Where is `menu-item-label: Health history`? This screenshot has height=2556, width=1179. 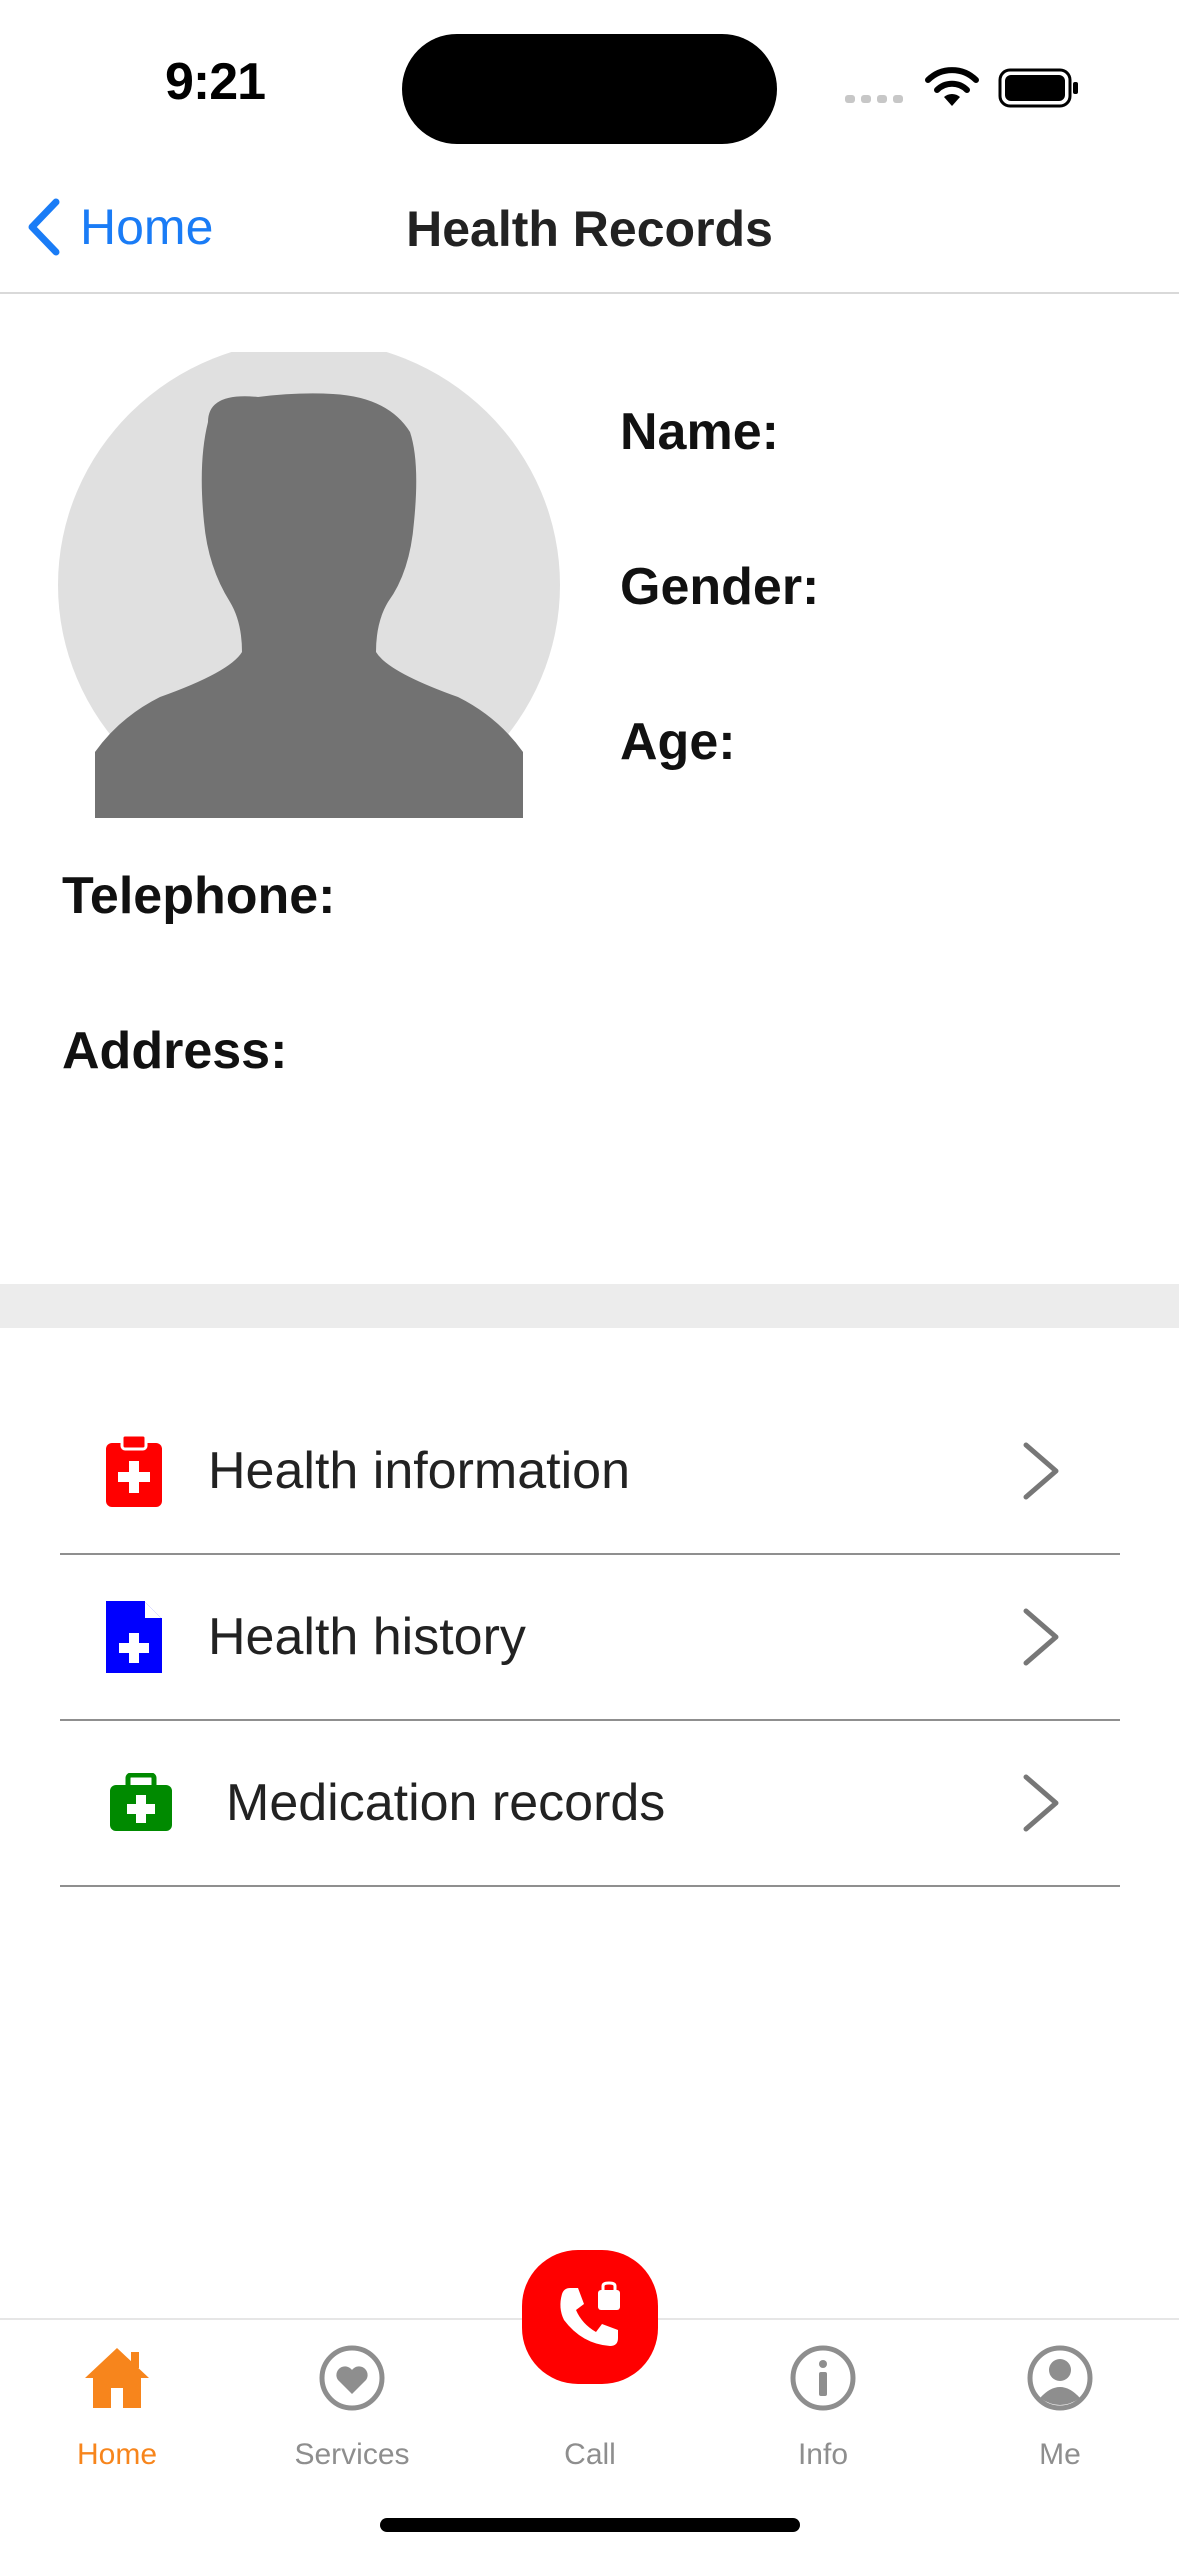
menu-item-label: Health history is located at coordinates (367, 1637).